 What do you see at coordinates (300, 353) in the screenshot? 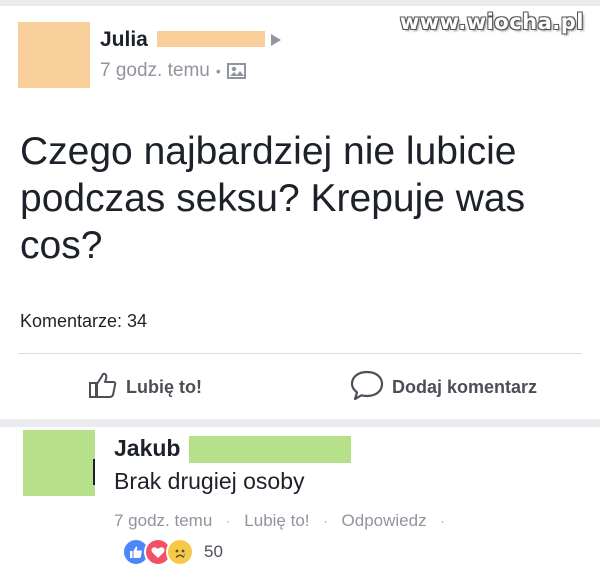
I see `divider` at bounding box center [300, 353].